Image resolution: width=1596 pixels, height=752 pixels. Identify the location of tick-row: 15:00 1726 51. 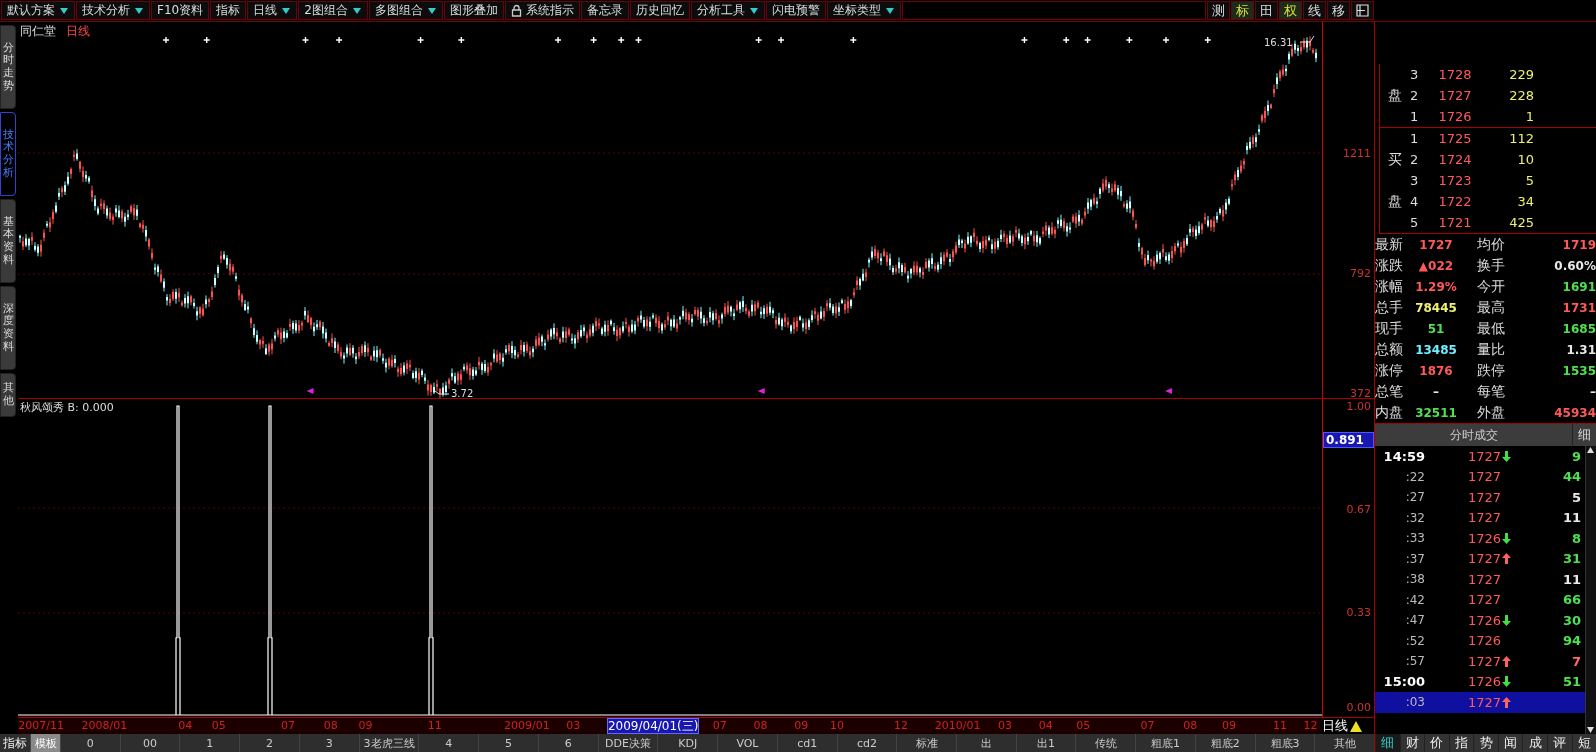
(1480, 681).